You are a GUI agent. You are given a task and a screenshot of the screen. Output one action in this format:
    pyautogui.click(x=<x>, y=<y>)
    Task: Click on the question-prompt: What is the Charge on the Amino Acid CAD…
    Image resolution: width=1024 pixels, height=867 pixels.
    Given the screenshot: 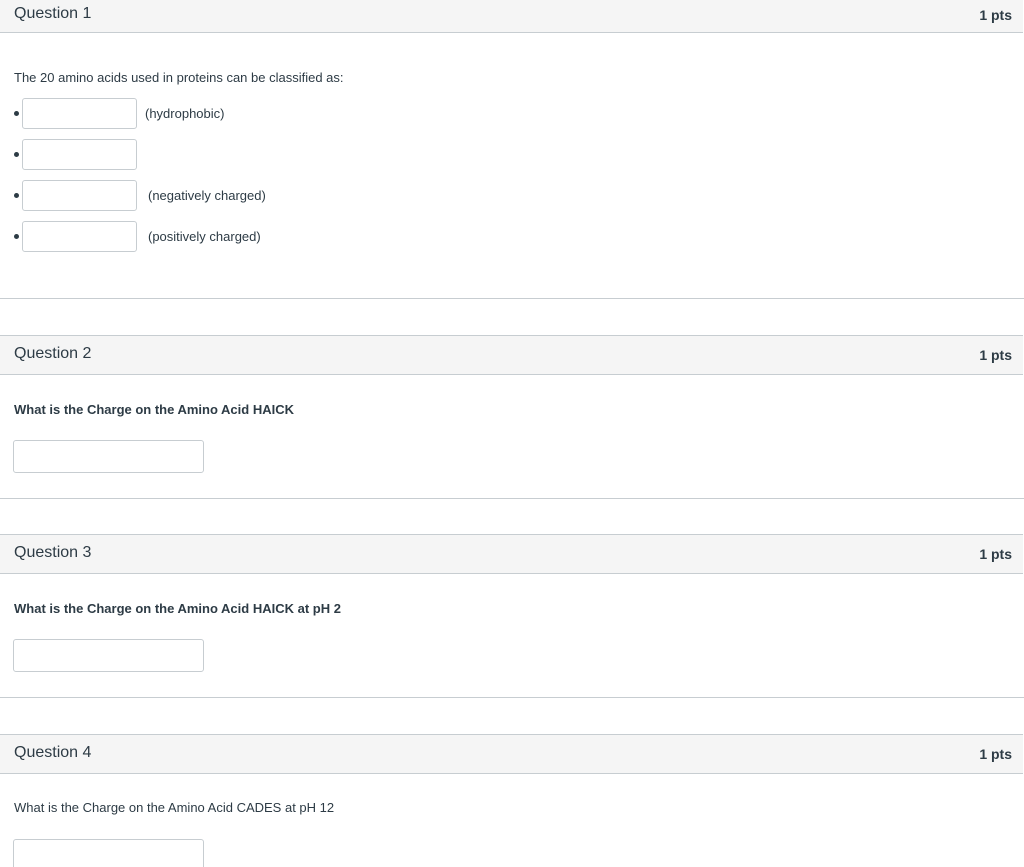 What is the action you would take?
    pyautogui.click(x=174, y=807)
    